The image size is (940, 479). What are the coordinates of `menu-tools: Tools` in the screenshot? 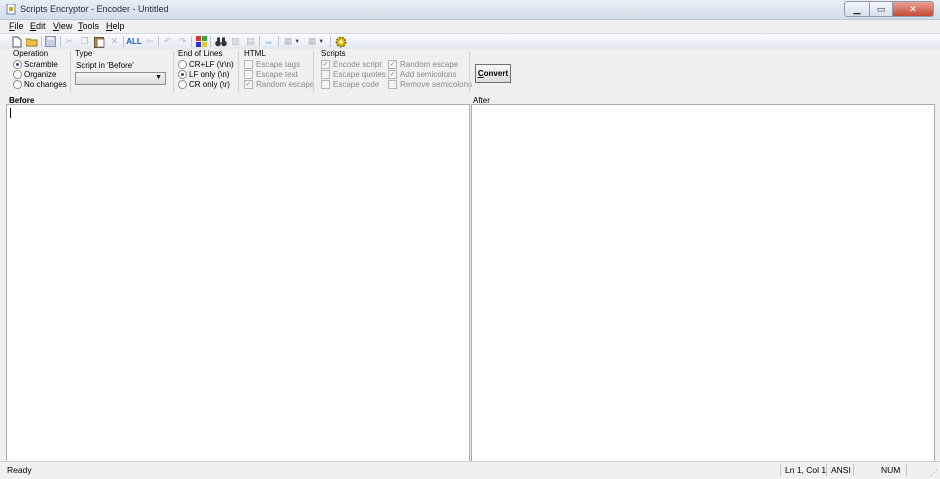 It's located at (88, 26).